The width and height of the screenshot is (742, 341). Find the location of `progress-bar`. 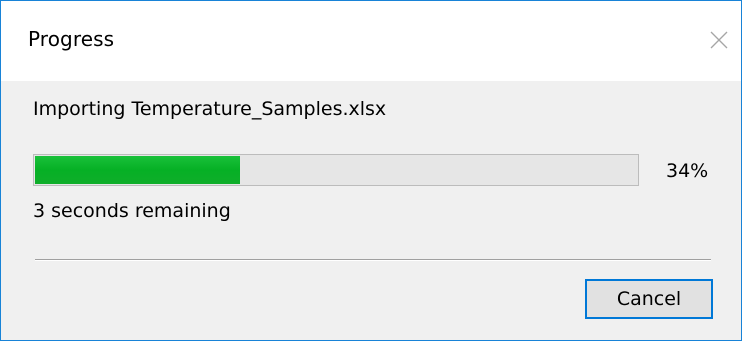

progress-bar is located at coordinates (336, 170).